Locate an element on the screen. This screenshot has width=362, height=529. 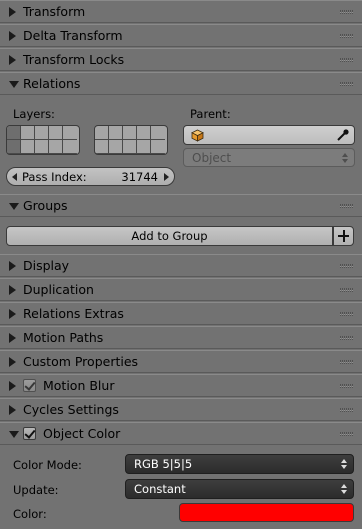
color-swatch is located at coordinates (266, 512).